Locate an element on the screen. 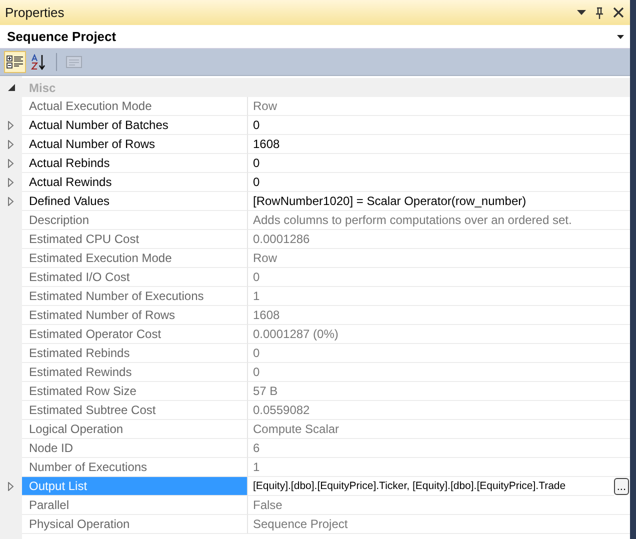  property-name: Actual Rebinds is located at coordinates (135, 163).